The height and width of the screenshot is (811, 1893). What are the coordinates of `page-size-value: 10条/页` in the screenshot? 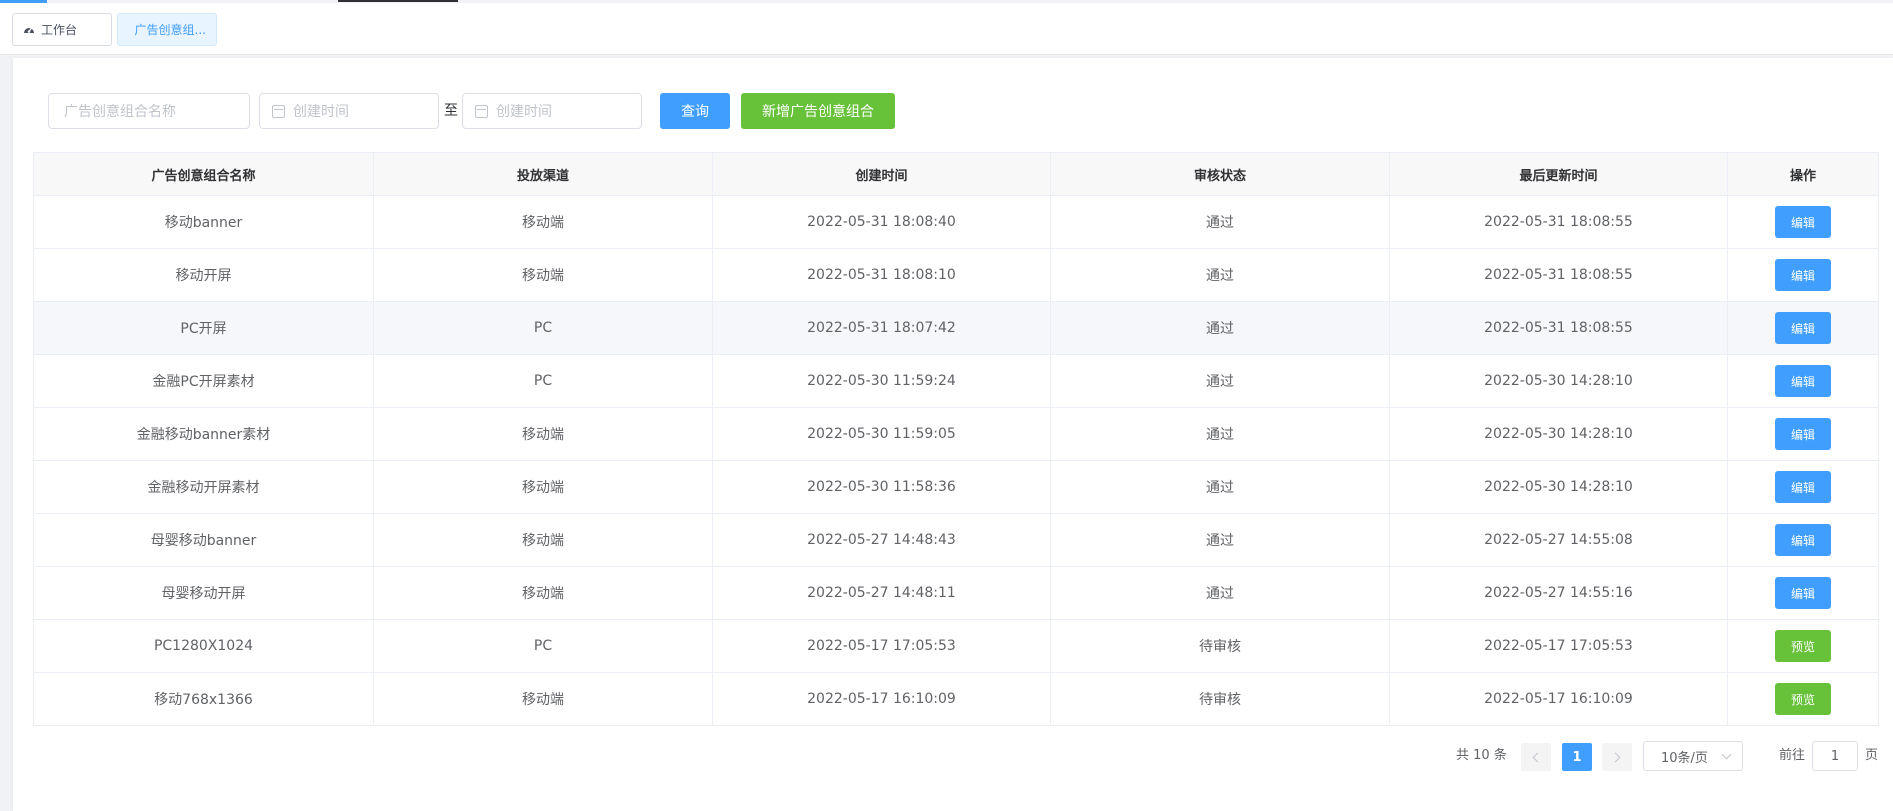 It's located at (1684, 758).